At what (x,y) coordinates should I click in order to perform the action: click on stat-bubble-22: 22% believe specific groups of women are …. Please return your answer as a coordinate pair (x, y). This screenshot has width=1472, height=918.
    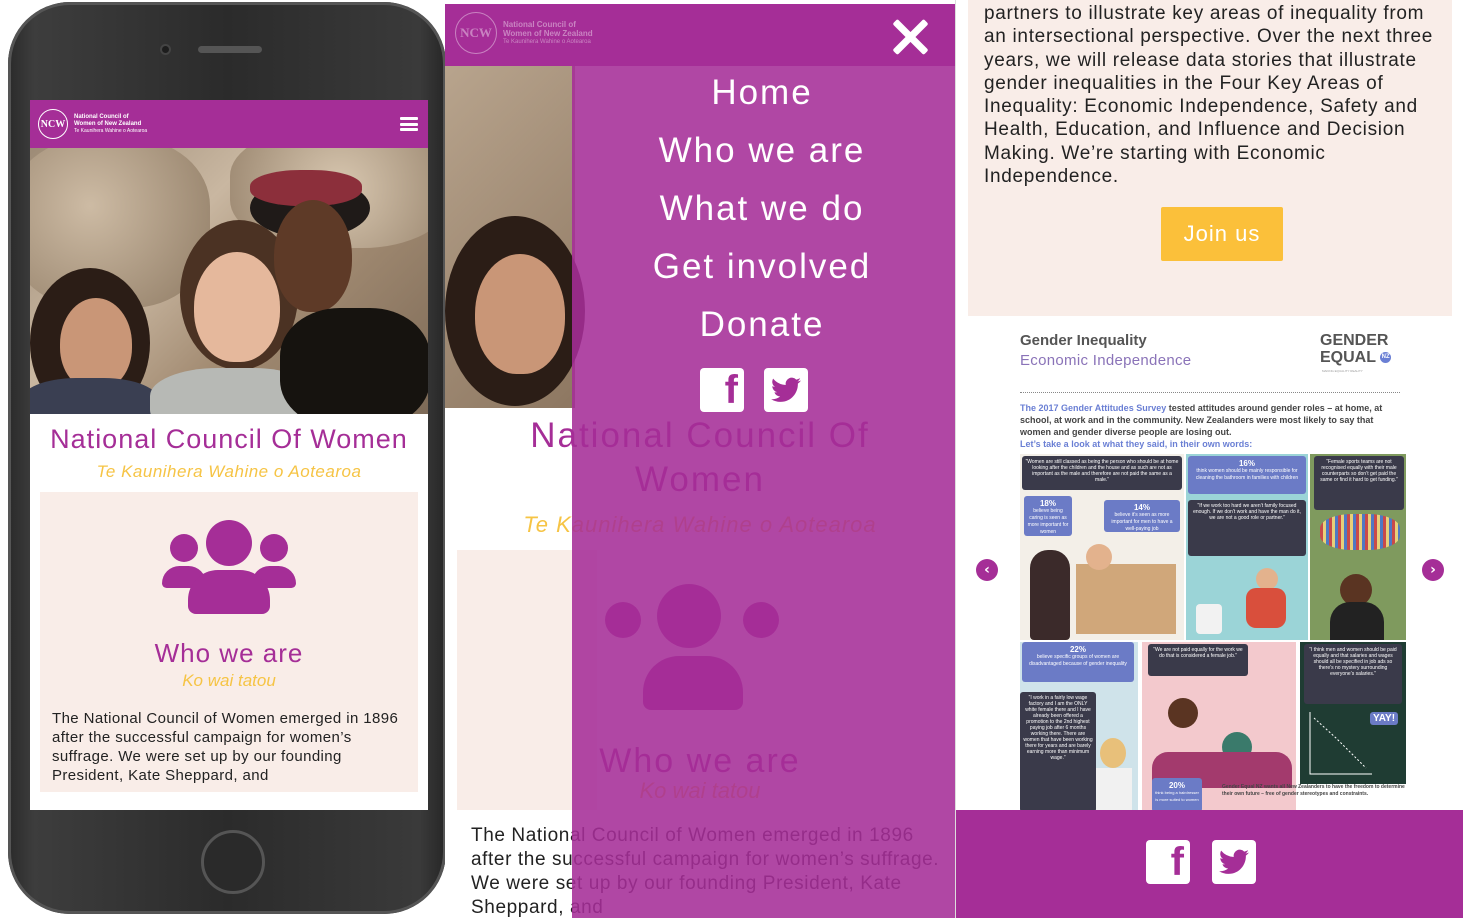
    Looking at the image, I should click on (1078, 662).